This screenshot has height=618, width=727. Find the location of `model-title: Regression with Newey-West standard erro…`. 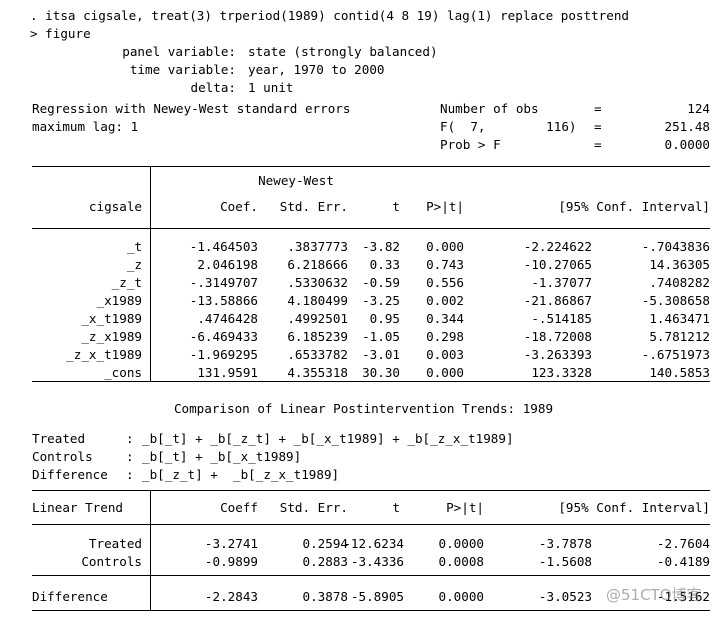

model-title: Regression with Newey-West standard erro… is located at coordinates (191, 108).